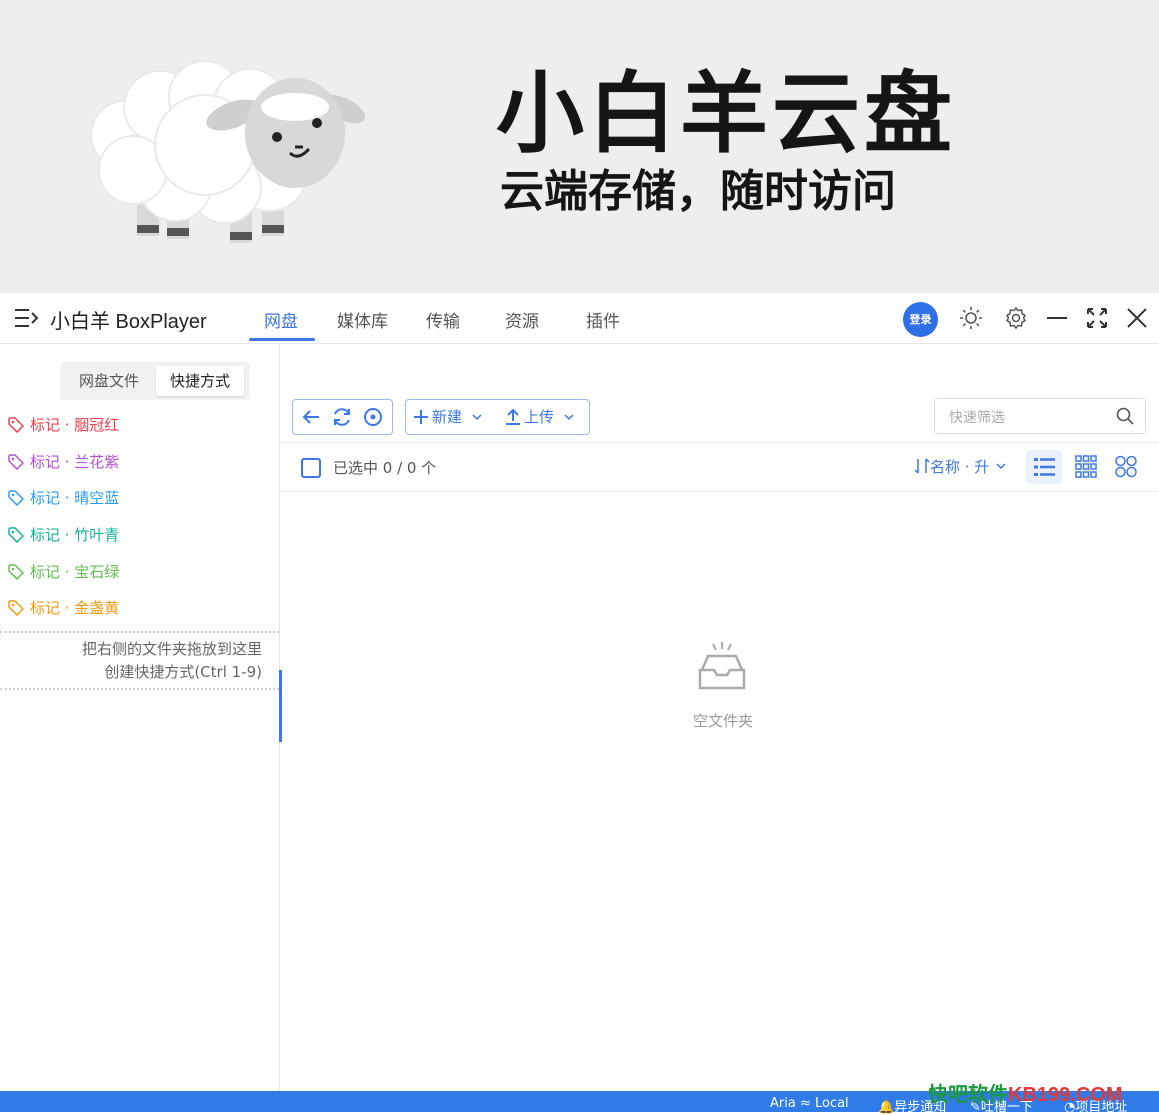 This screenshot has width=1159, height=1115. I want to click on locate-icon, so click(373, 417).